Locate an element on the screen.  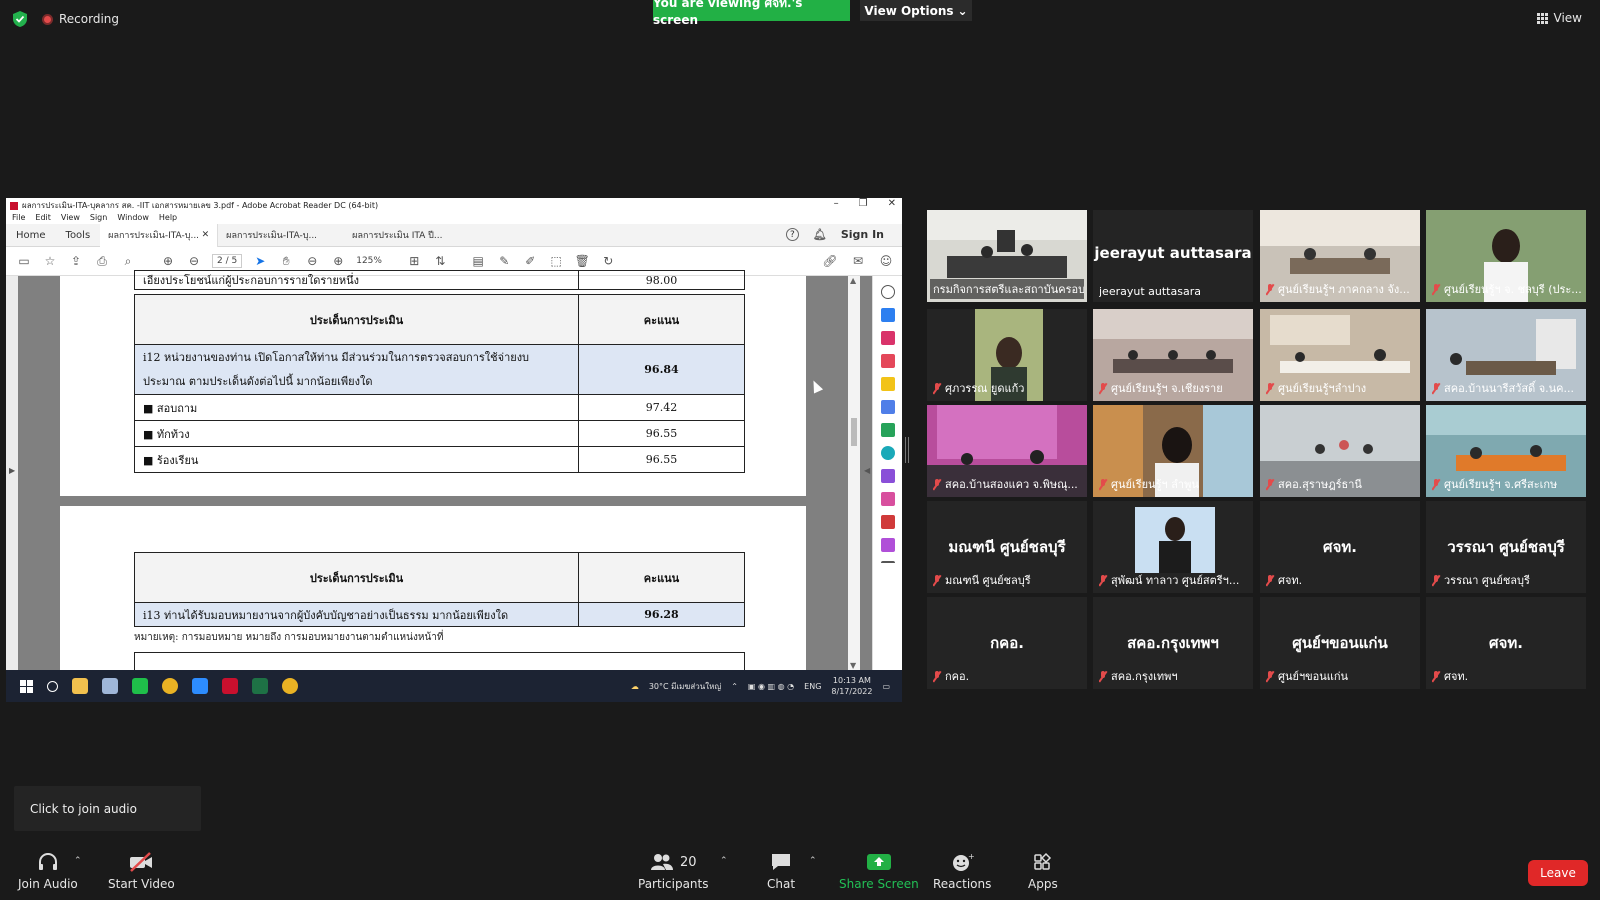
collapse-right-icon: ◀ is located at coordinates (867, 470).